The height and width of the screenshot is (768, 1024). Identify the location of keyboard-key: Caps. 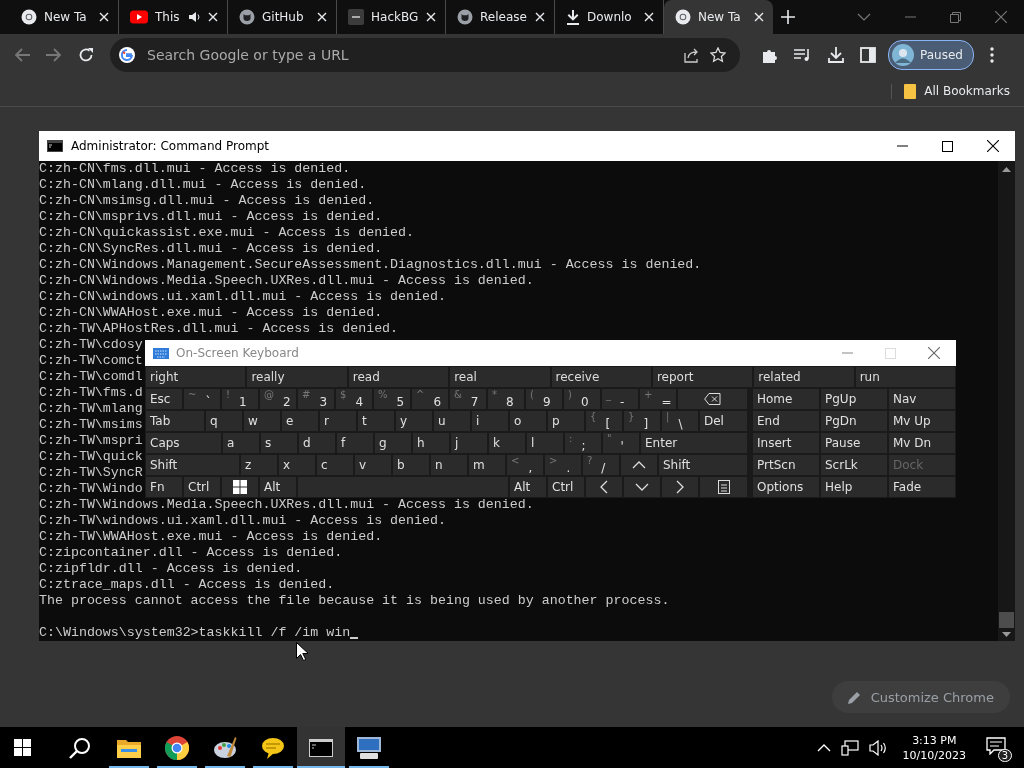
(183, 443).